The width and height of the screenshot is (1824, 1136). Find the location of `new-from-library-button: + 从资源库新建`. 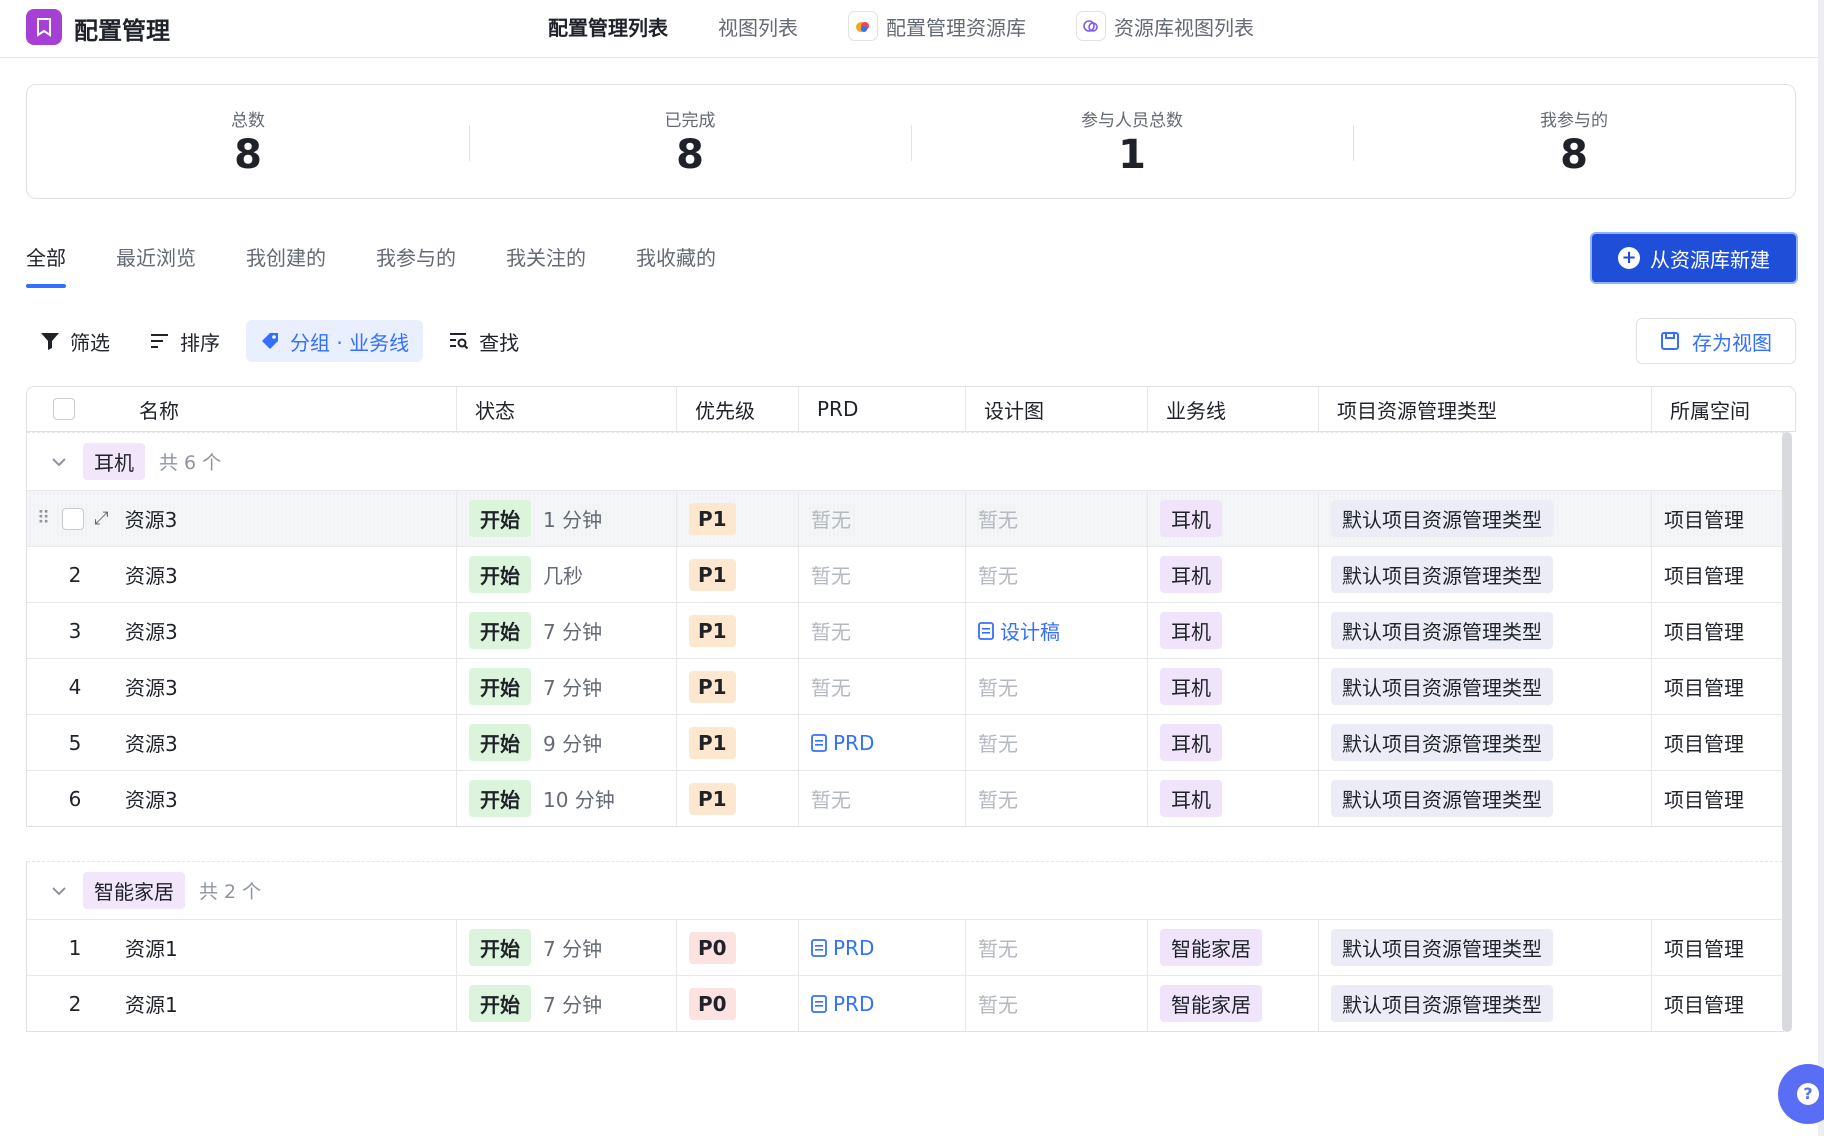

new-from-library-button: + 从资源库新建 is located at coordinates (1694, 258).